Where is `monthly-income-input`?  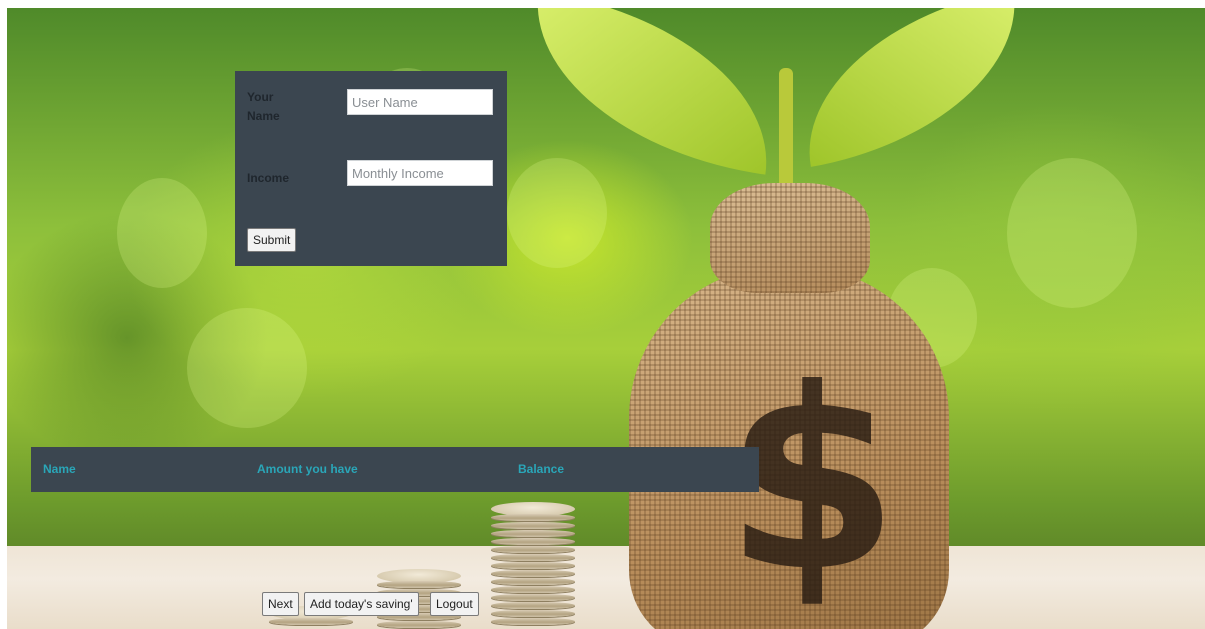
monthly-income-input is located at coordinates (420, 173).